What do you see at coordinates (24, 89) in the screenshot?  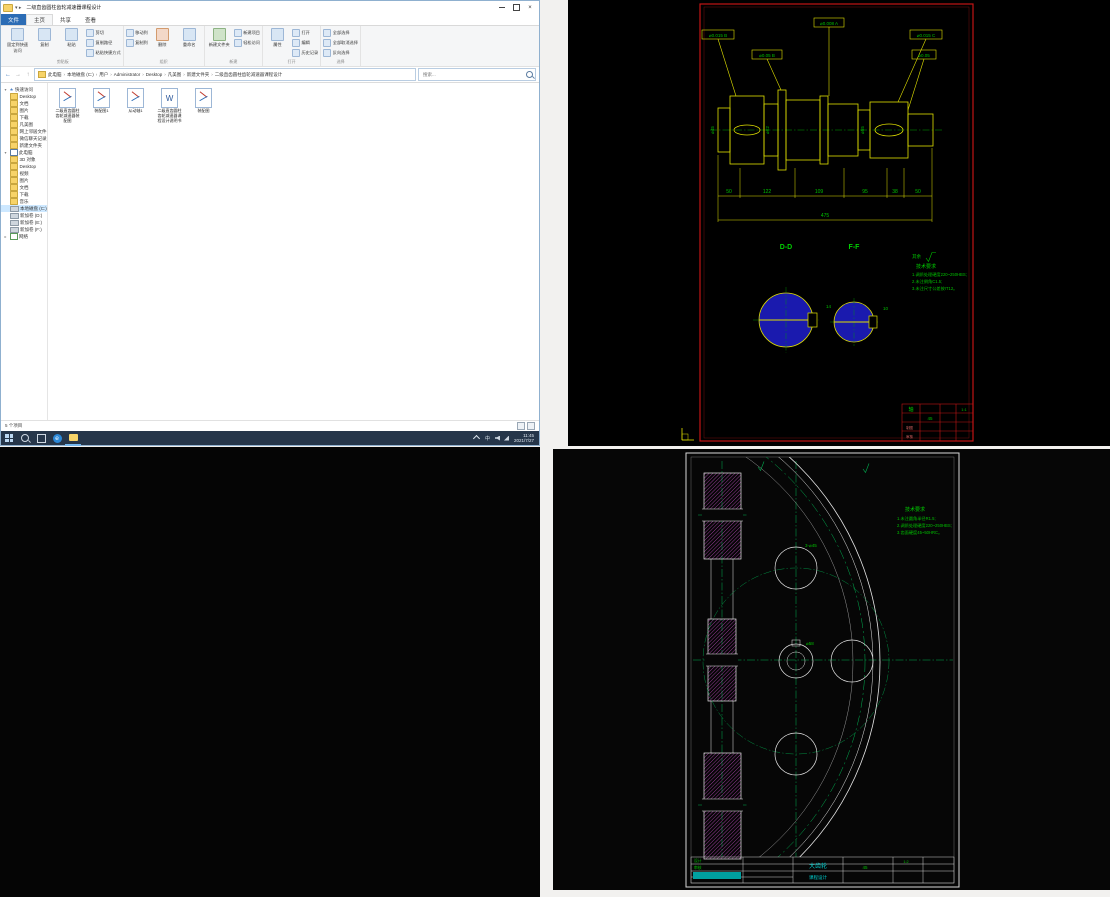 I see `nav-quick-access: ▾ ★ 快速访问` at bounding box center [24, 89].